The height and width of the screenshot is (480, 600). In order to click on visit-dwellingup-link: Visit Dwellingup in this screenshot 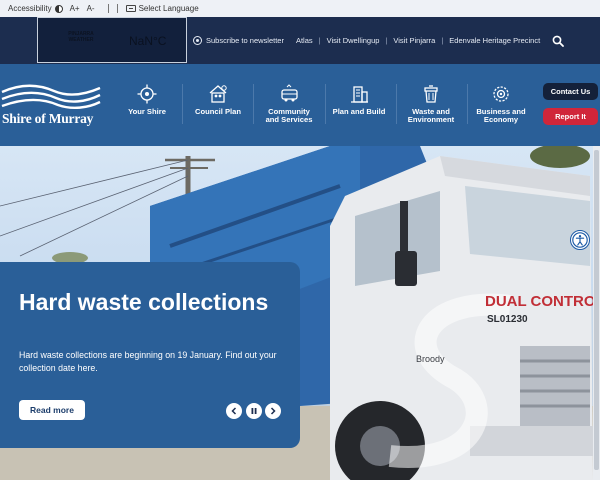, I will do `click(353, 40)`.